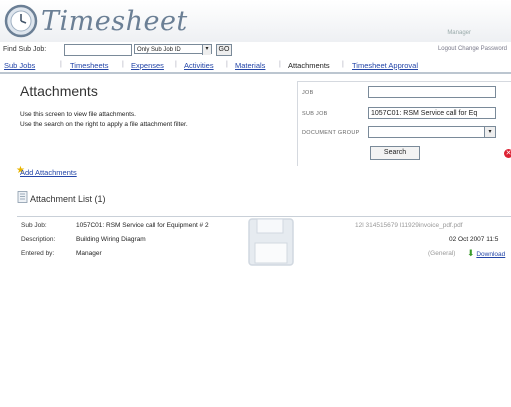 Image resolution: width=511 pixels, height=407 pixels. I want to click on search-filter-select: Only Sub Job ID ▾, so click(173, 49).